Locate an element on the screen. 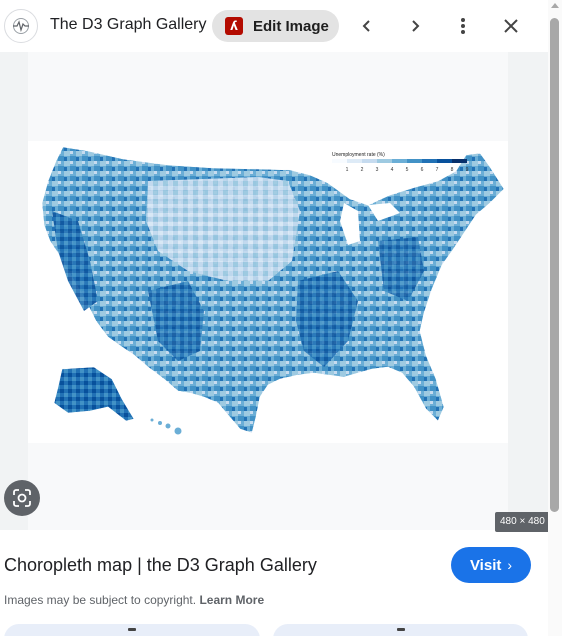 This screenshot has height=636, width=585. legend-tick-label: 1 is located at coordinates (347, 170).